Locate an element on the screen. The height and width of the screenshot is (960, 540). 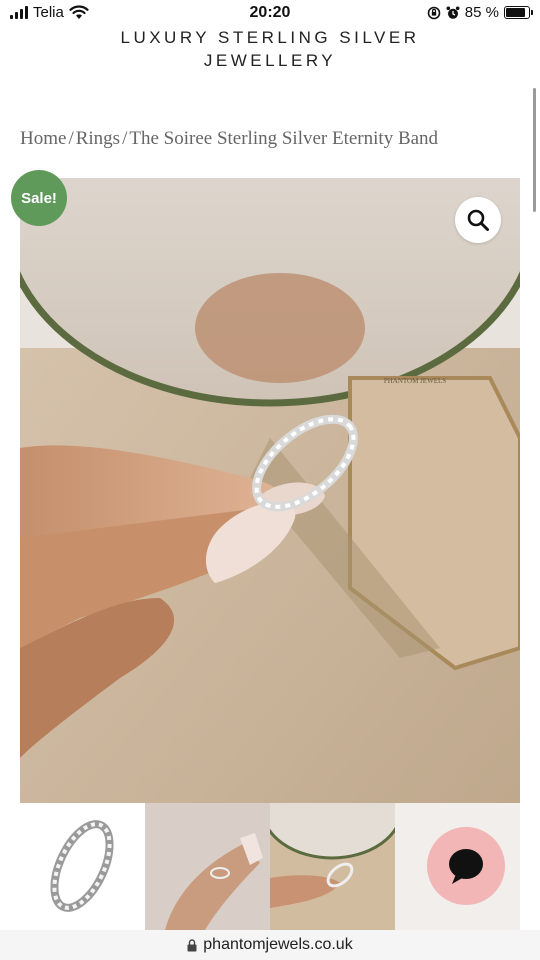
browser-url-bar: phantomjewels.co.uk is located at coordinates (270, 945).